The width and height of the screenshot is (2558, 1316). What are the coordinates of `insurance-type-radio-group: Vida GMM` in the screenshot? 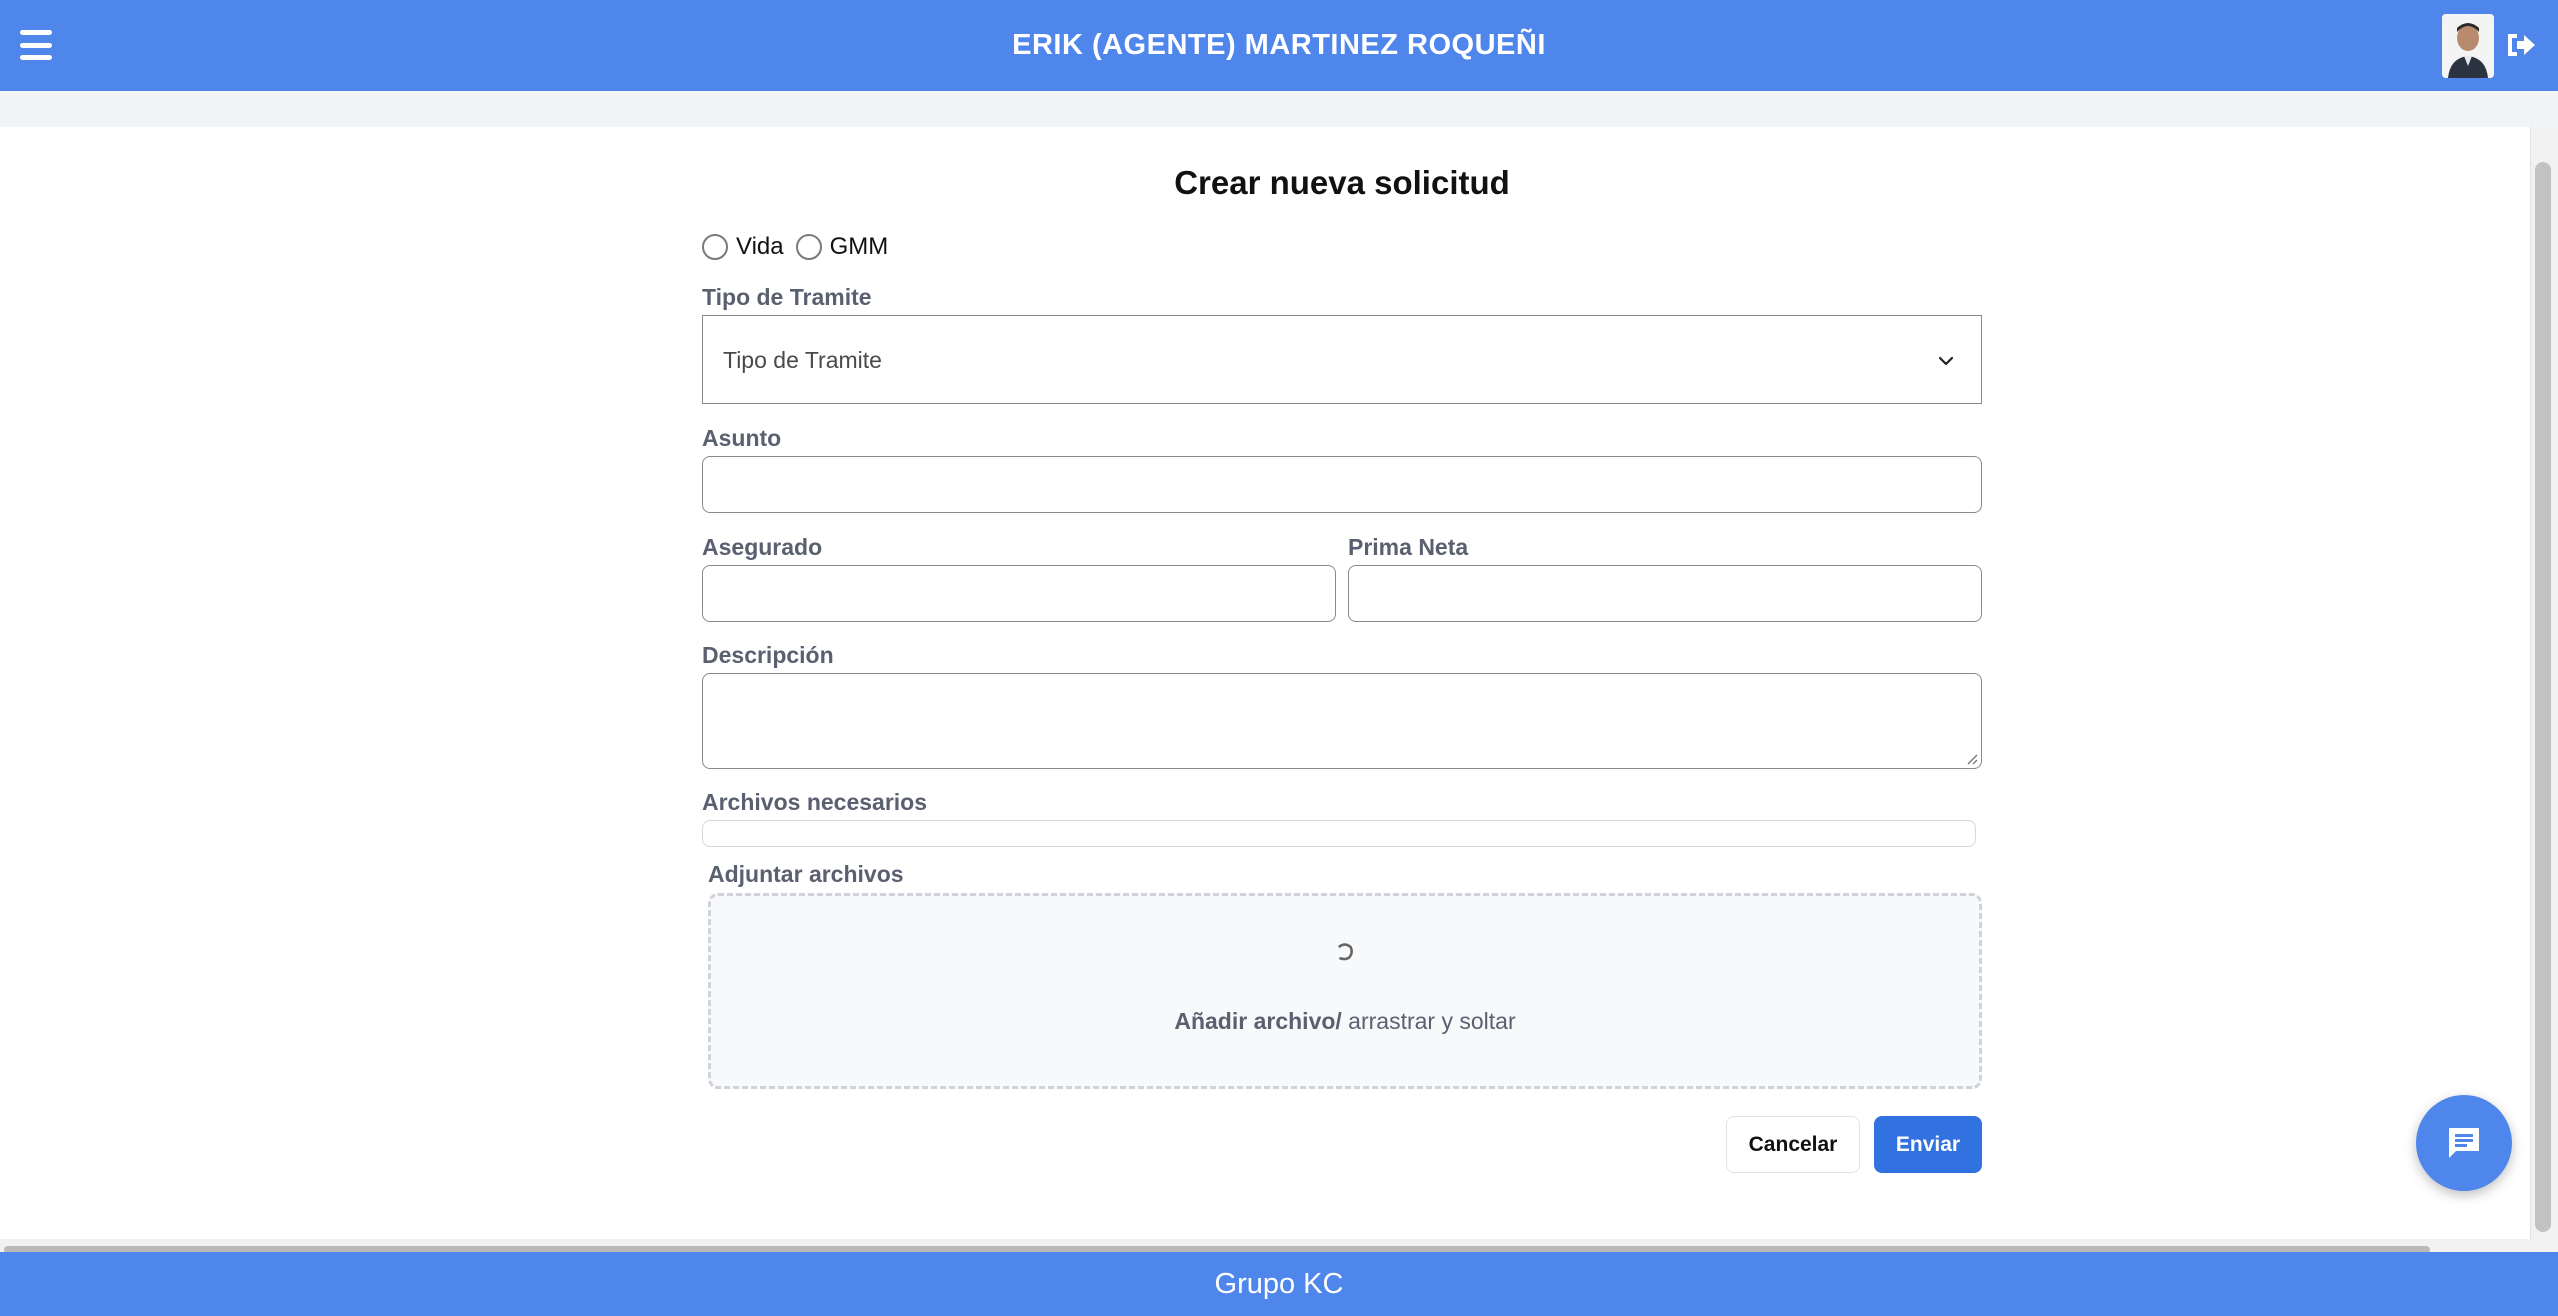 It's located at (801, 247).